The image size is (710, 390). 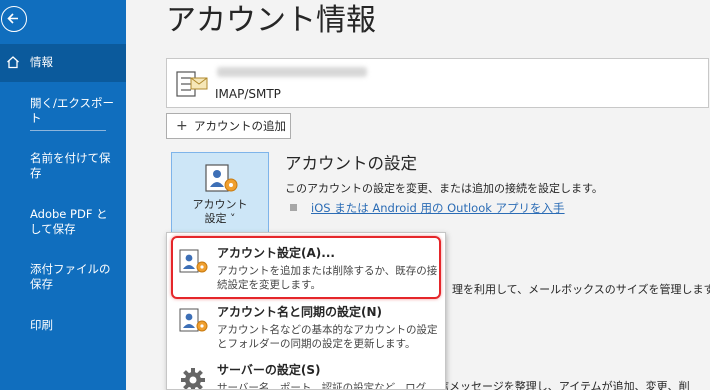 What do you see at coordinates (220, 211) in the screenshot?
I see `account-settings-label: アカウント 設定 ˅` at bounding box center [220, 211].